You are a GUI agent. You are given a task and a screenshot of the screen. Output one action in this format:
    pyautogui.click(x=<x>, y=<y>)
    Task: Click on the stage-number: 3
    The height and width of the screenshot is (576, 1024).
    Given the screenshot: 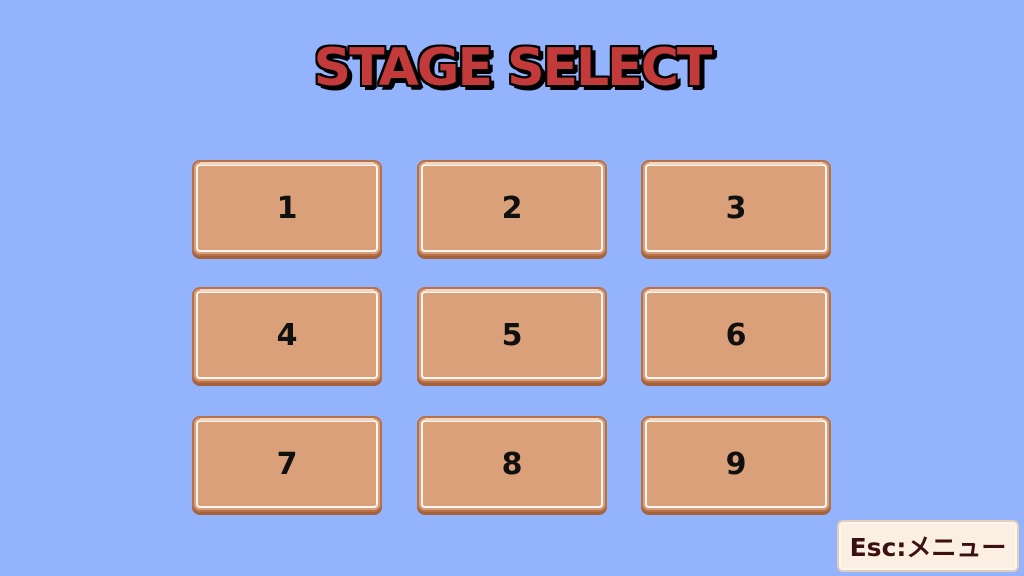 What is the action you would take?
    pyautogui.click(x=736, y=208)
    